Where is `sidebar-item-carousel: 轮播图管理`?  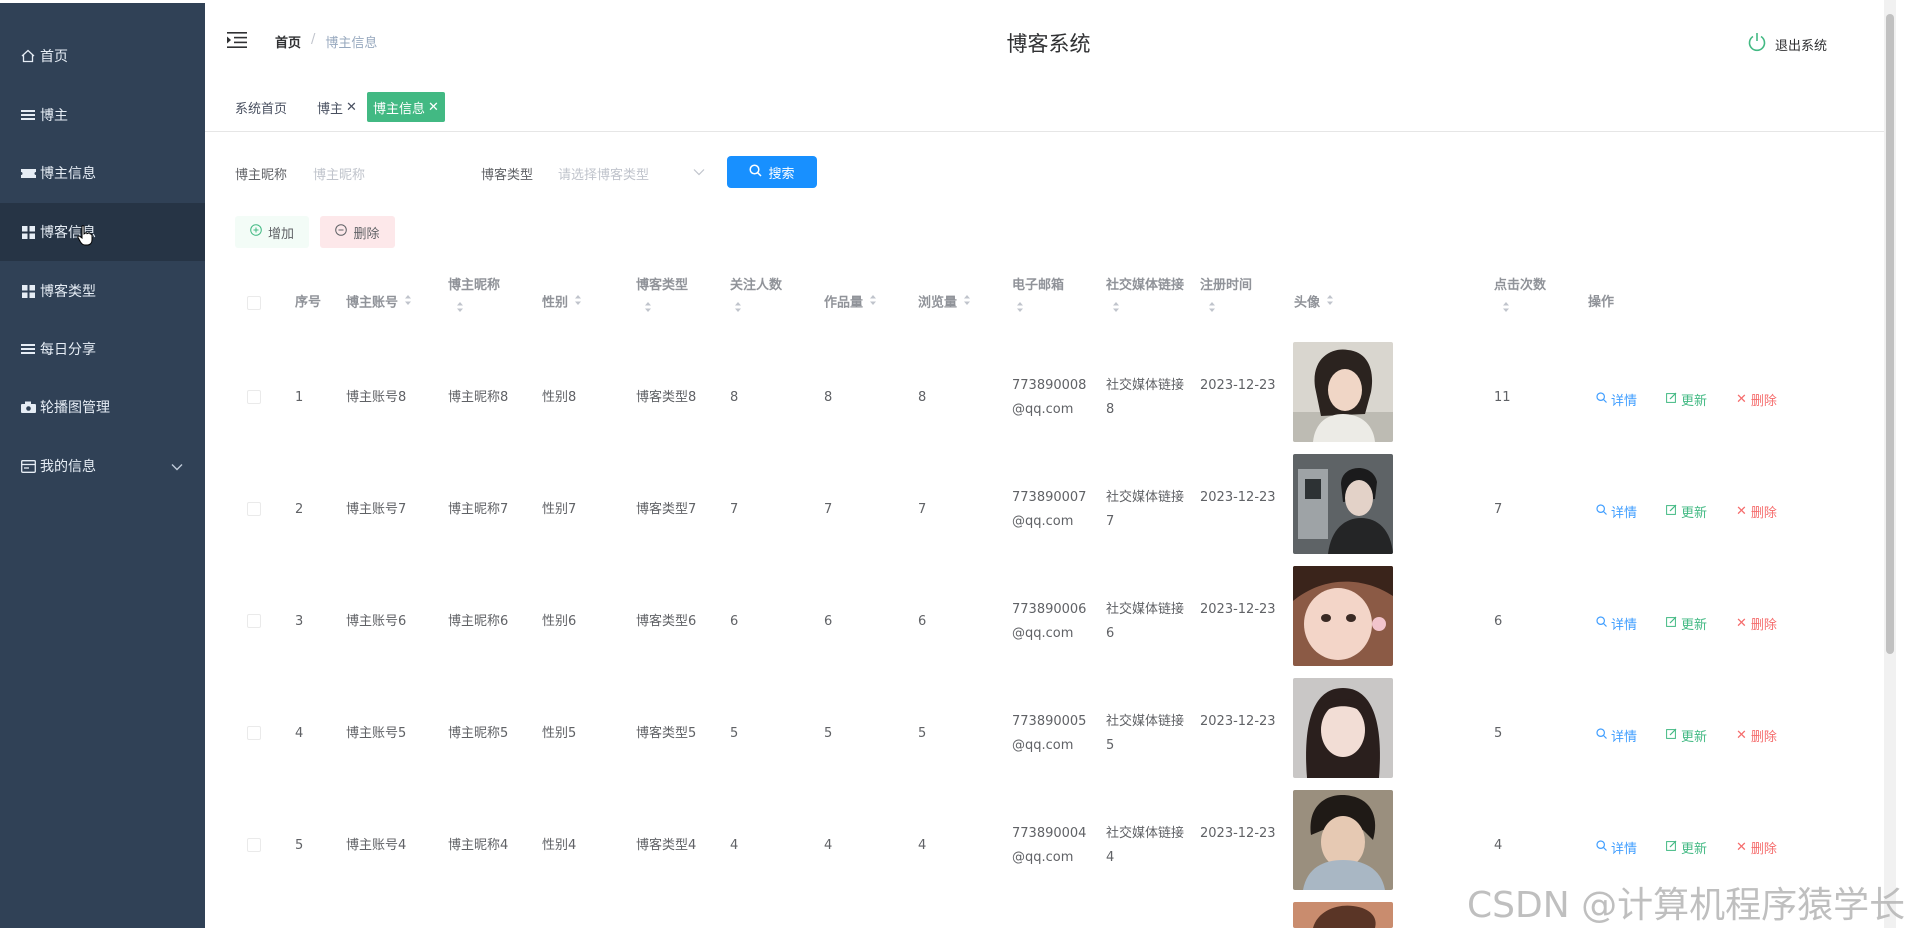 sidebar-item-carousel: 轮播图管理 is located at coordinates (102, 407).